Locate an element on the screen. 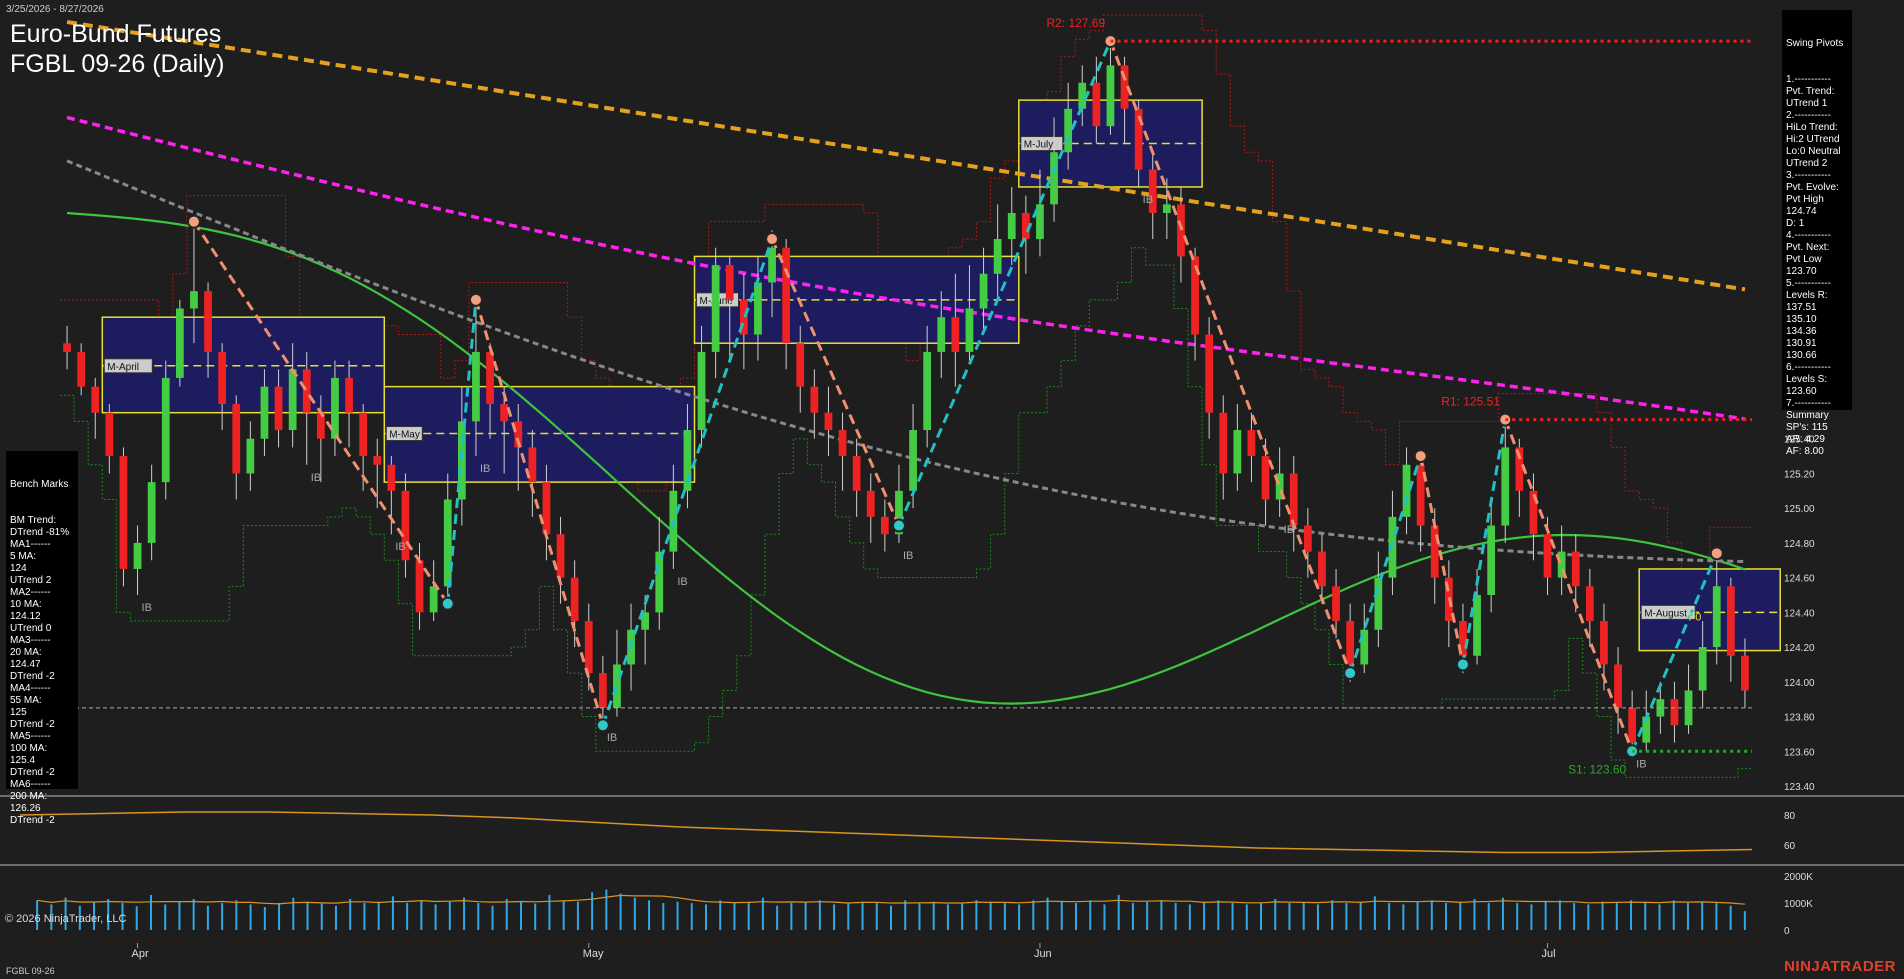  swing-pivots-line: Summary is located at coordinates (1807, 415).